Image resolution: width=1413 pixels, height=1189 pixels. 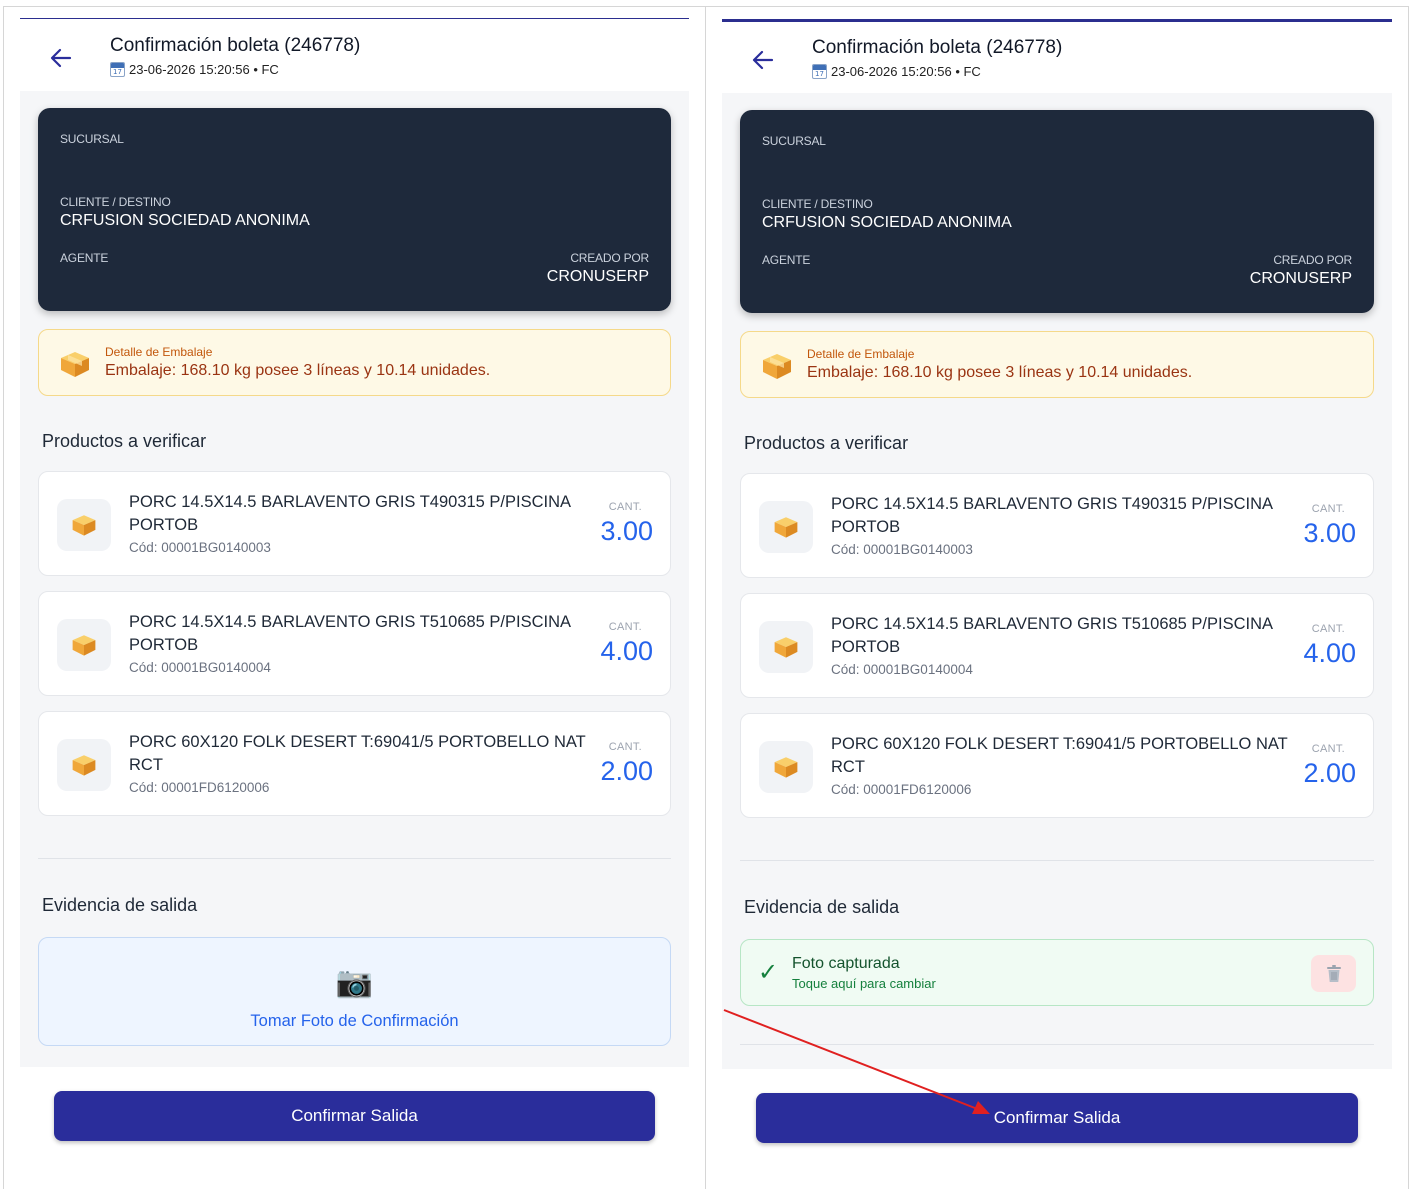 I want to click on delete-photo-button, so click(x=1333, y=973).